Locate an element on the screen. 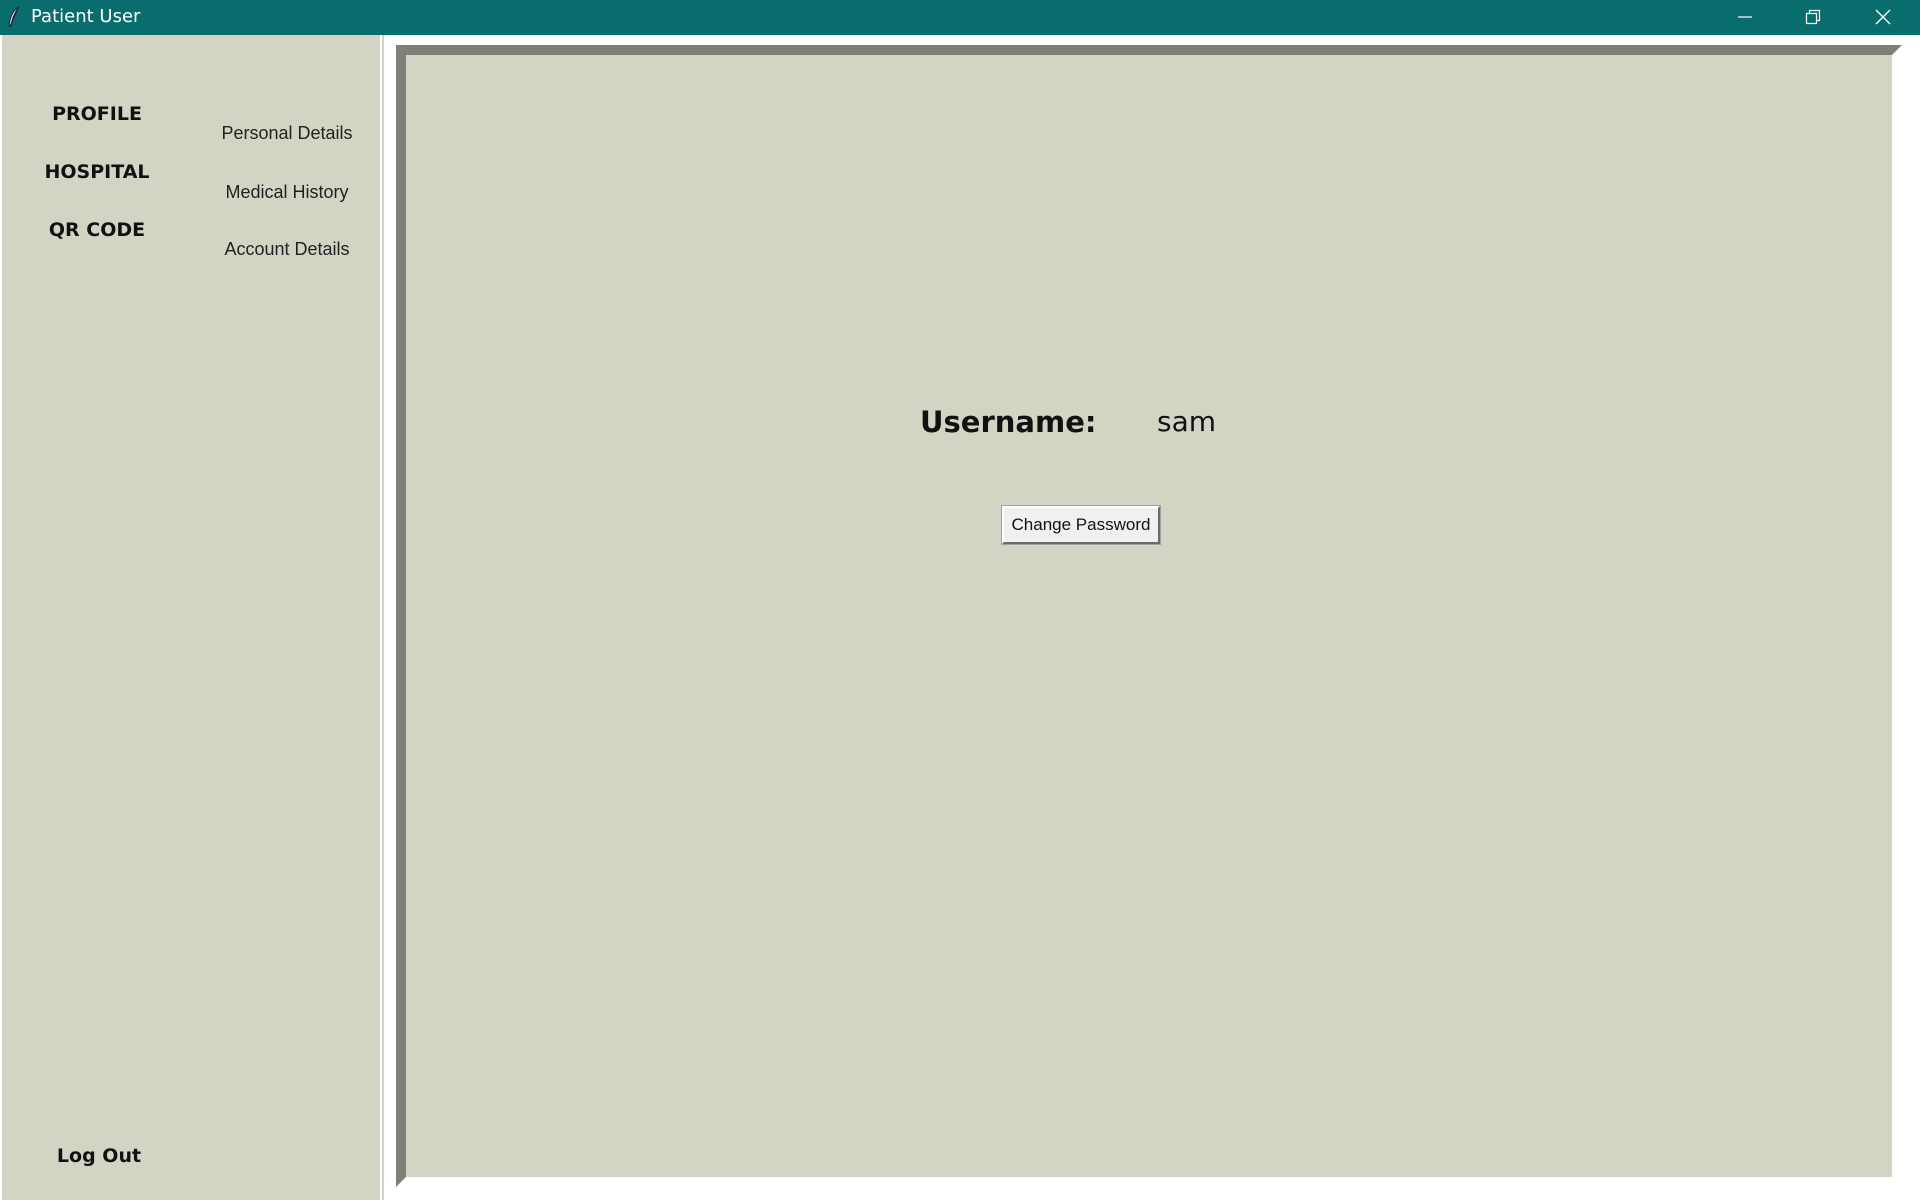  restore-button is located at coordinates (1813, 17).